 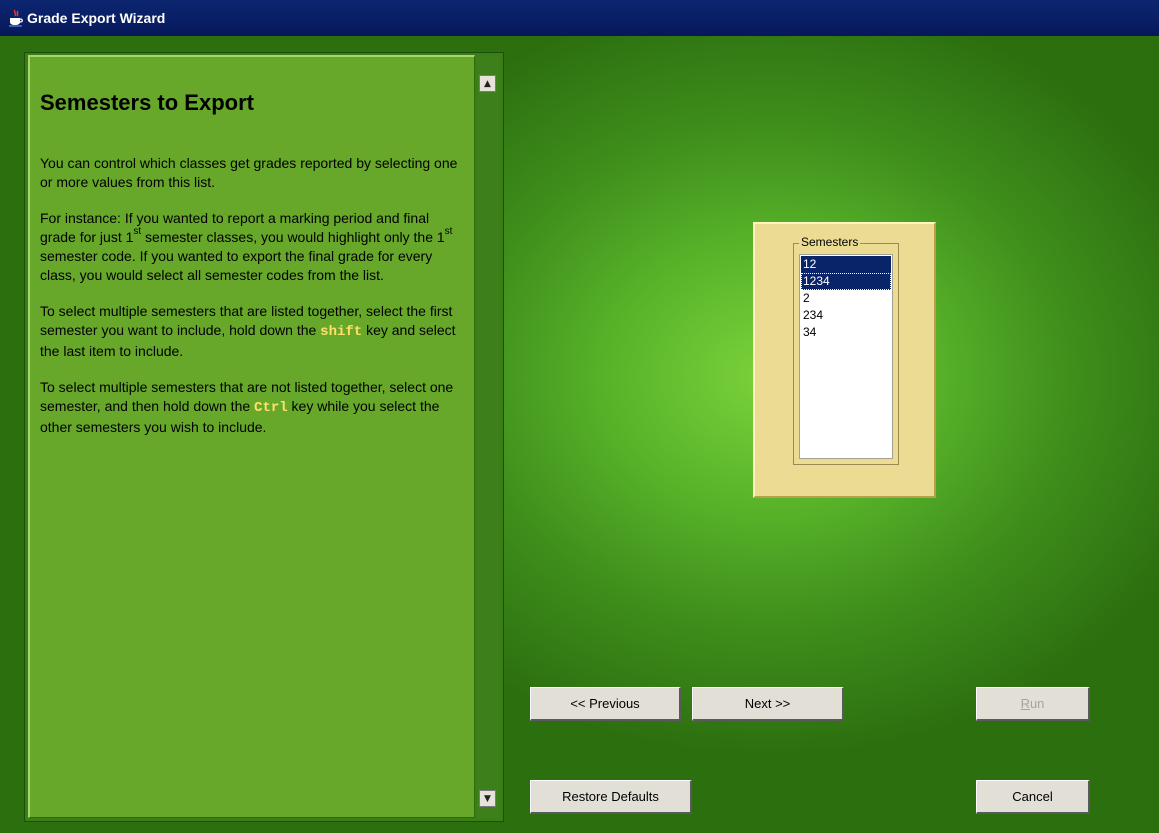 I want to click on semester-item-1234: 1234, so click(x=846, y=281).